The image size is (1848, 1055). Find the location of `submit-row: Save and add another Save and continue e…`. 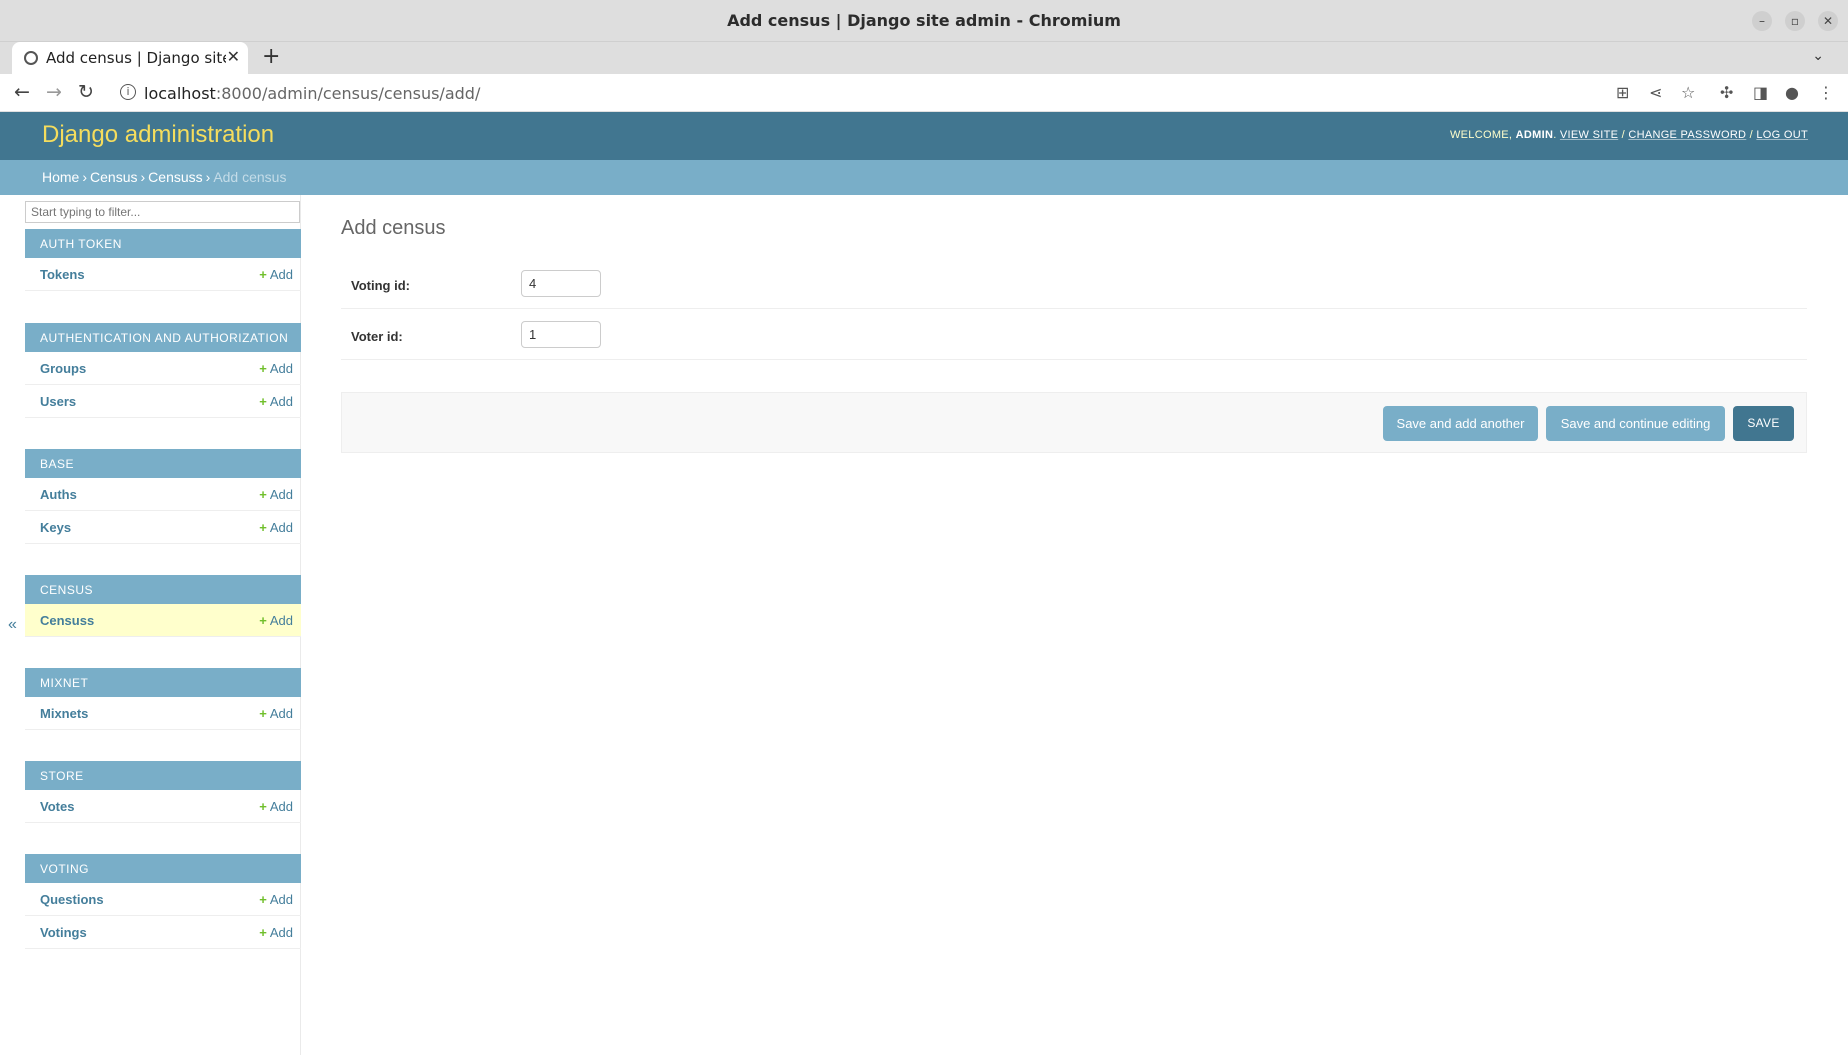

submit-row: Save and add another Save and continue e… is located at coordinates (1074, 422).